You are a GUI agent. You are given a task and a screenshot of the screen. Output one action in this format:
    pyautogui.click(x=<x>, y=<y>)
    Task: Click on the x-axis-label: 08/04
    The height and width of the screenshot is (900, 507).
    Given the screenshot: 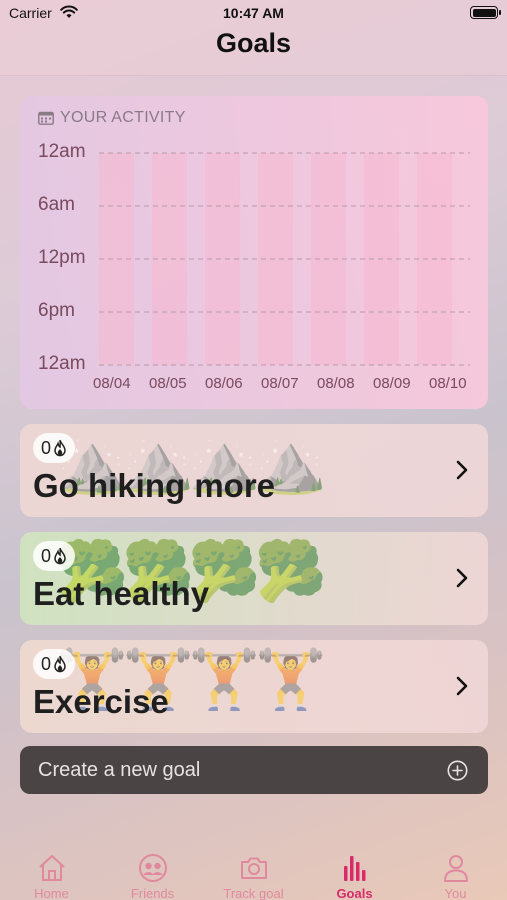 What is the action you would take?
    pyautogui.click(x=112, y=383)
    